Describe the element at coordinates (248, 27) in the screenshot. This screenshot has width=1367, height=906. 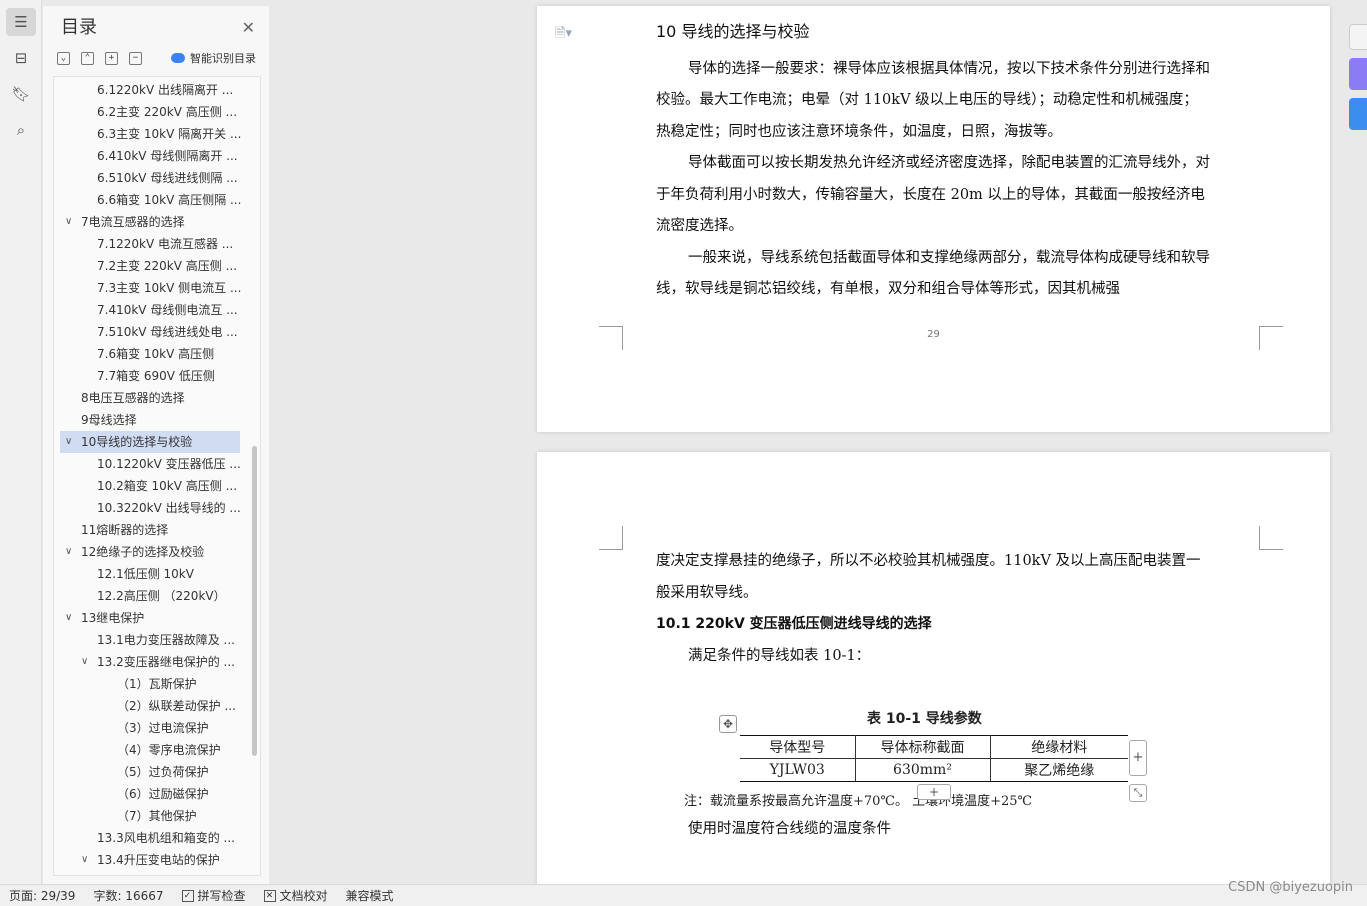
I see `close-icon: ✕` at that location.